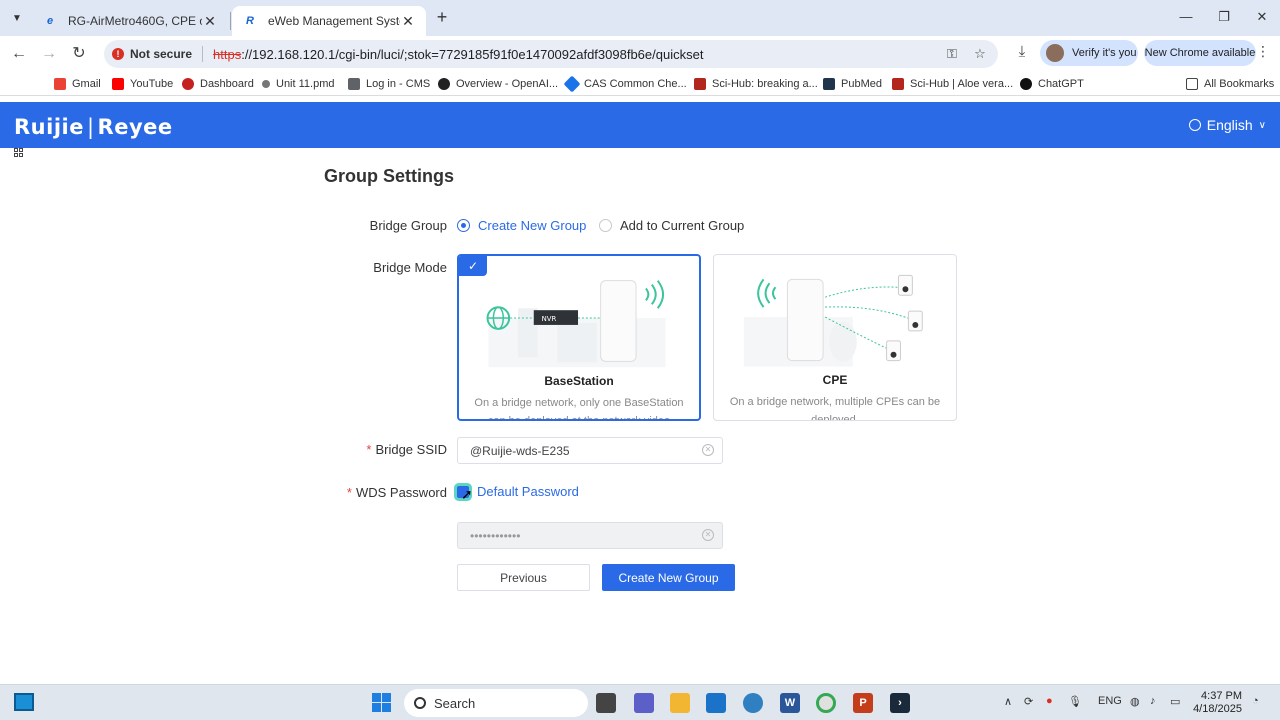 The width and height of the screenshot is (1280, 720). What do you see at coordinates (590, 535) in the screenshot?
I see `wds-password-input: •••••••••••• ✕` at bounding box center [590, 535].